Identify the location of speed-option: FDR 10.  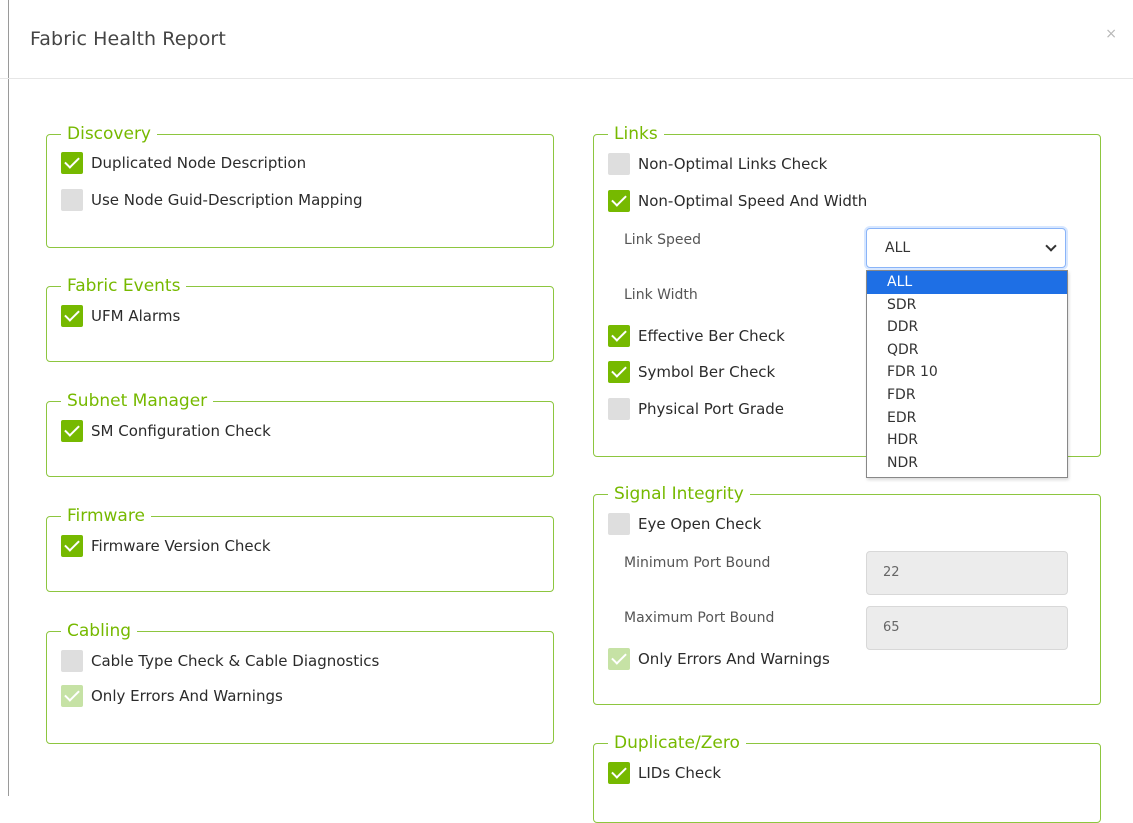
(967, 372).